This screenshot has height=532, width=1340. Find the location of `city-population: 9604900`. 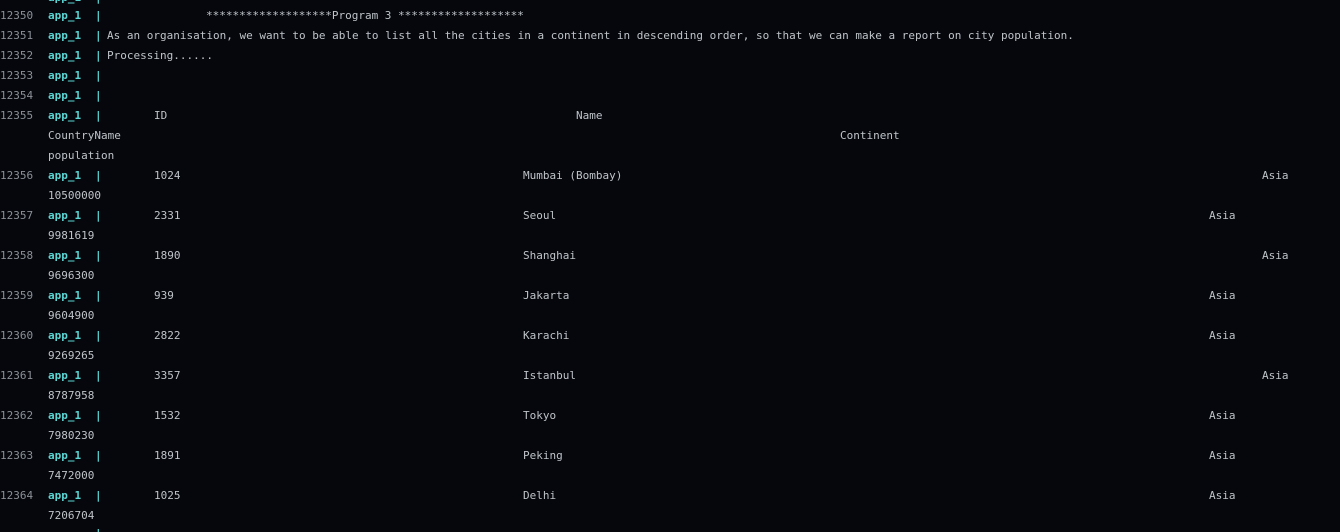

city-population: 9604900 is located at coordinates (71, 315).